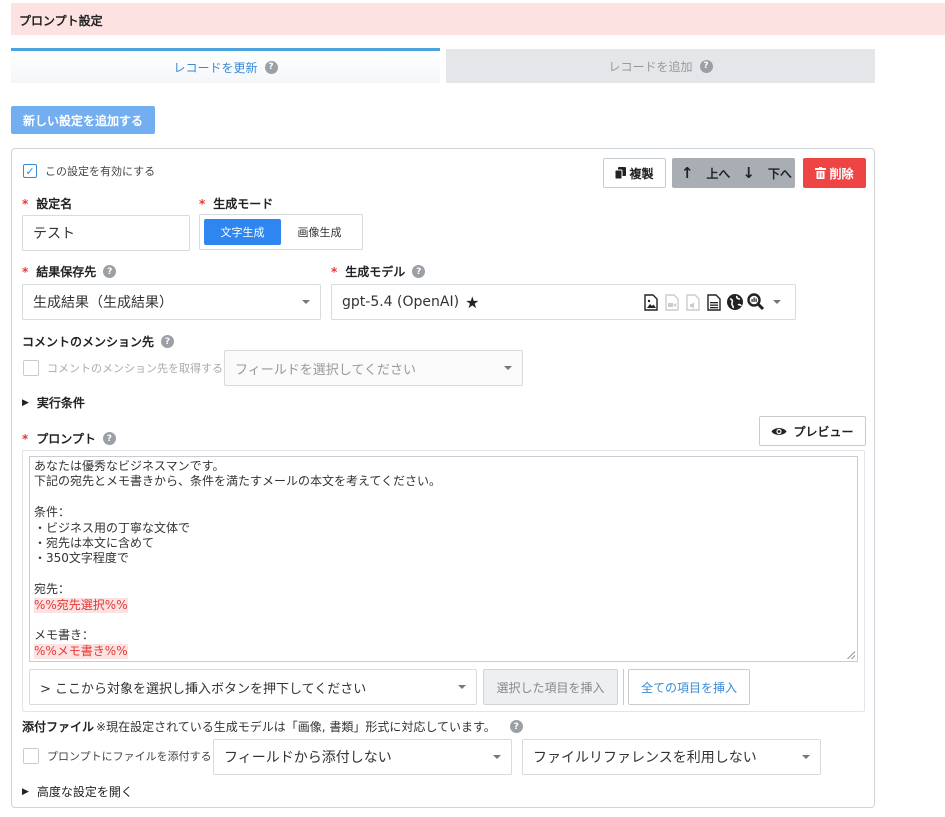 The height and width of the screenshot is (817, 945). What do you see at coordinates (94, 543) in the screenshot?
I see `prompt-line-text: ・宛先は本文に含めて` at bounding box center [94, 543].